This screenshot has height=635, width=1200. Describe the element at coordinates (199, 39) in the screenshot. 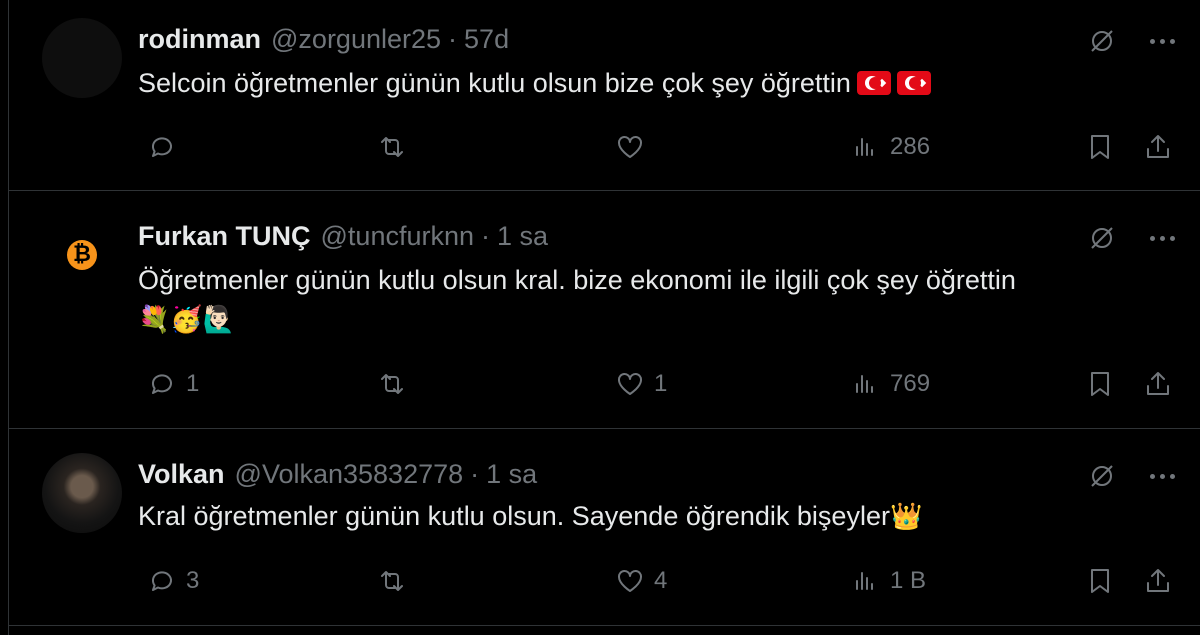

I see `display-name: rodinman` at that location.